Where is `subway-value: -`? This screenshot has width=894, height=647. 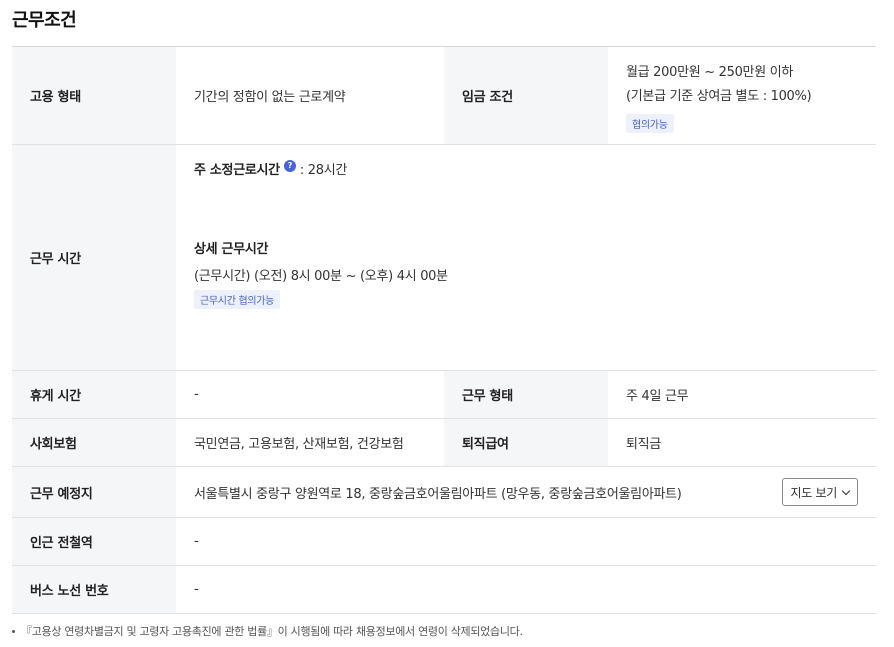 subway-value: - is located at coordinates (196, 541).